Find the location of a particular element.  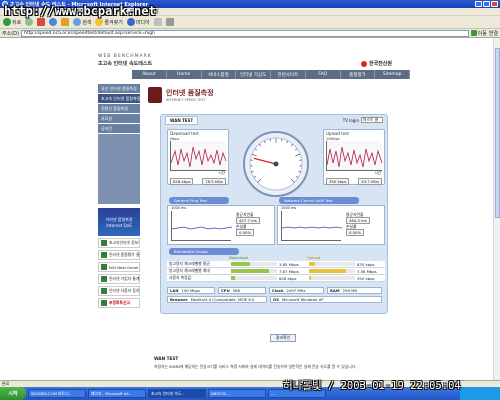

nav-item: 인터넷 가상도 is located at coordinates (253, 74).